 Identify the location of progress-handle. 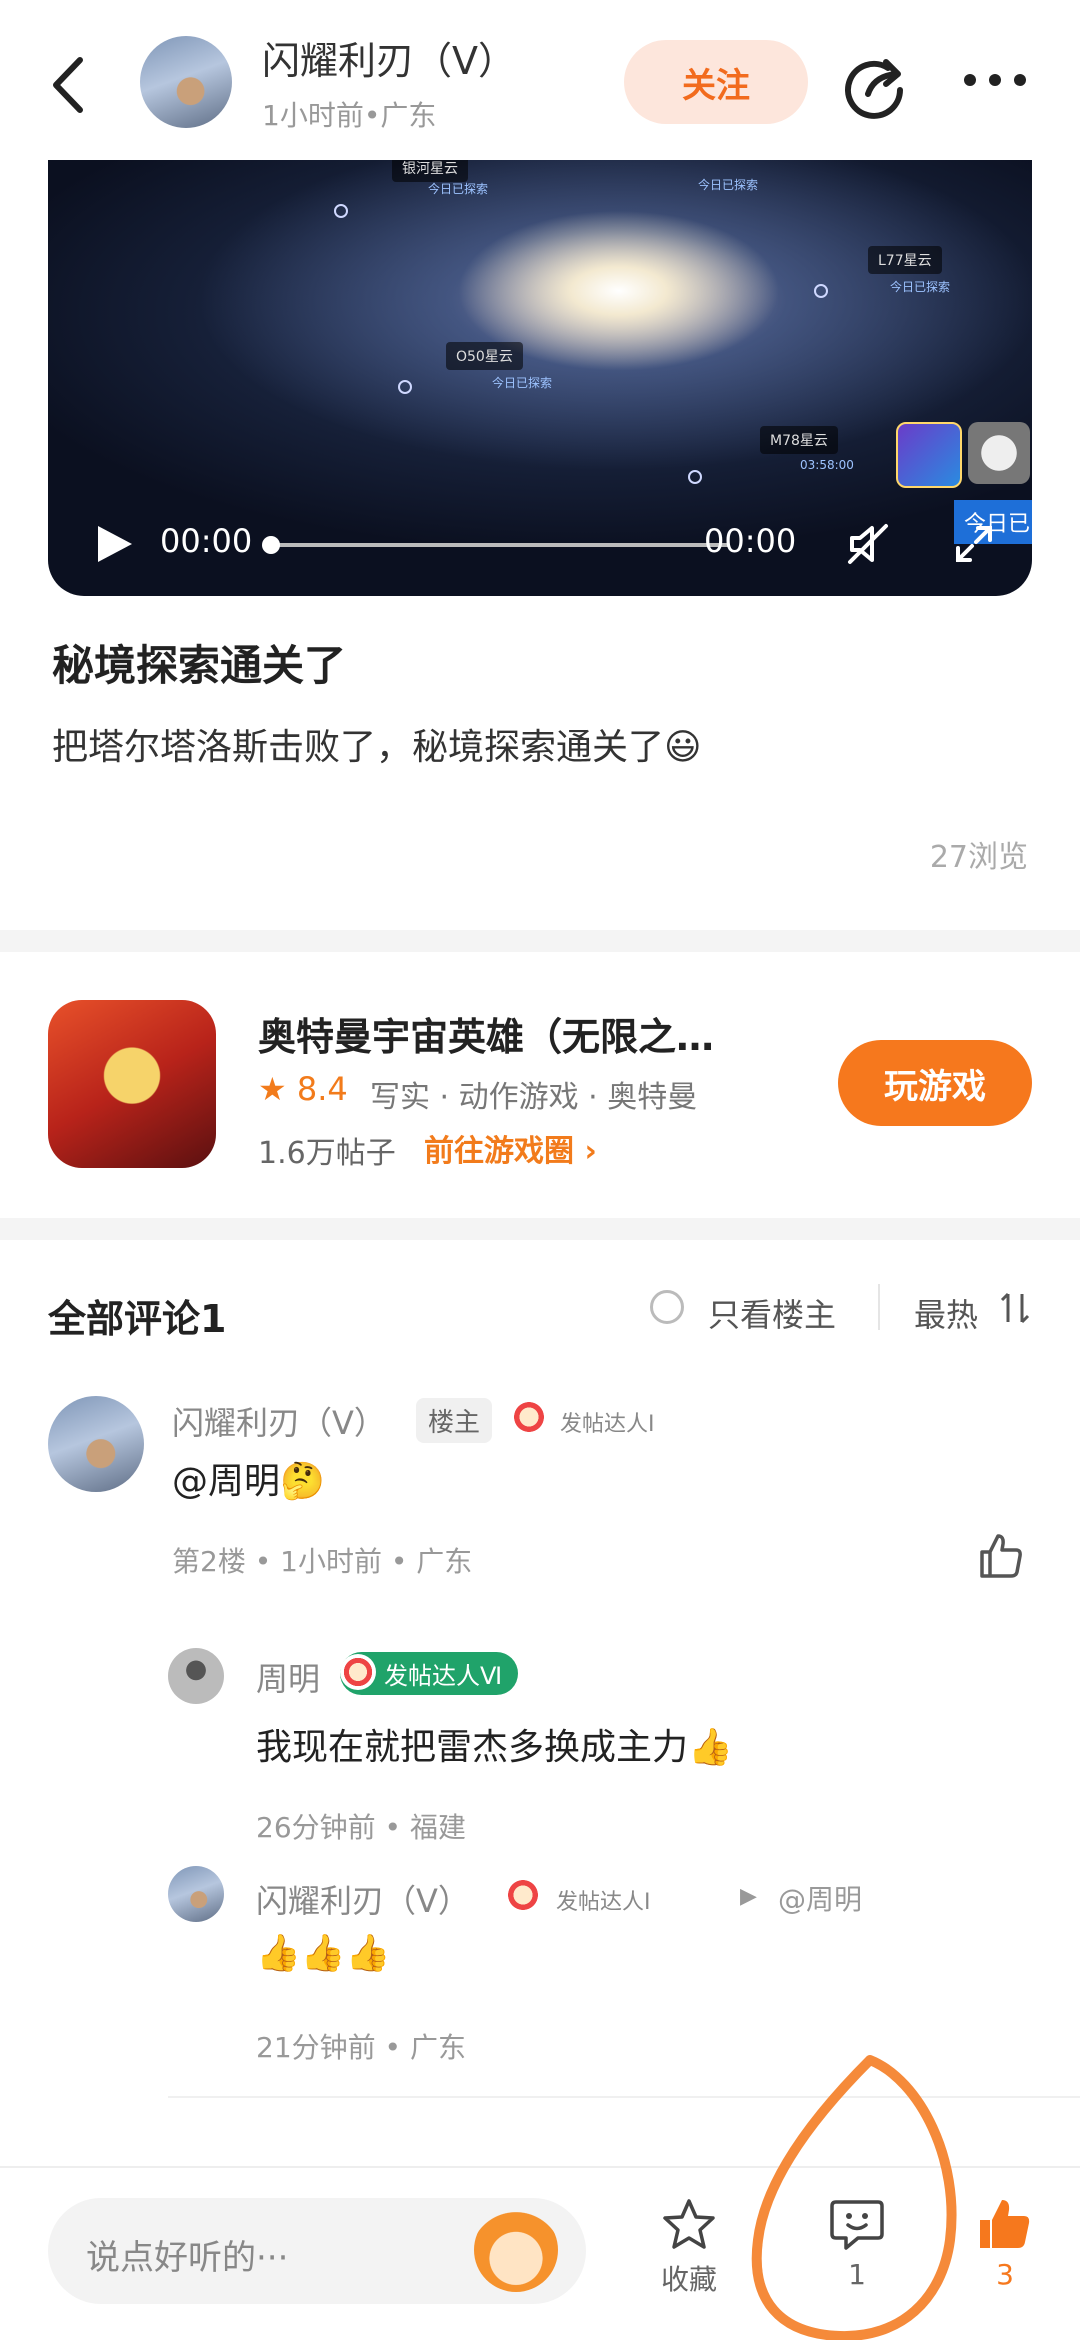
(271, 545).